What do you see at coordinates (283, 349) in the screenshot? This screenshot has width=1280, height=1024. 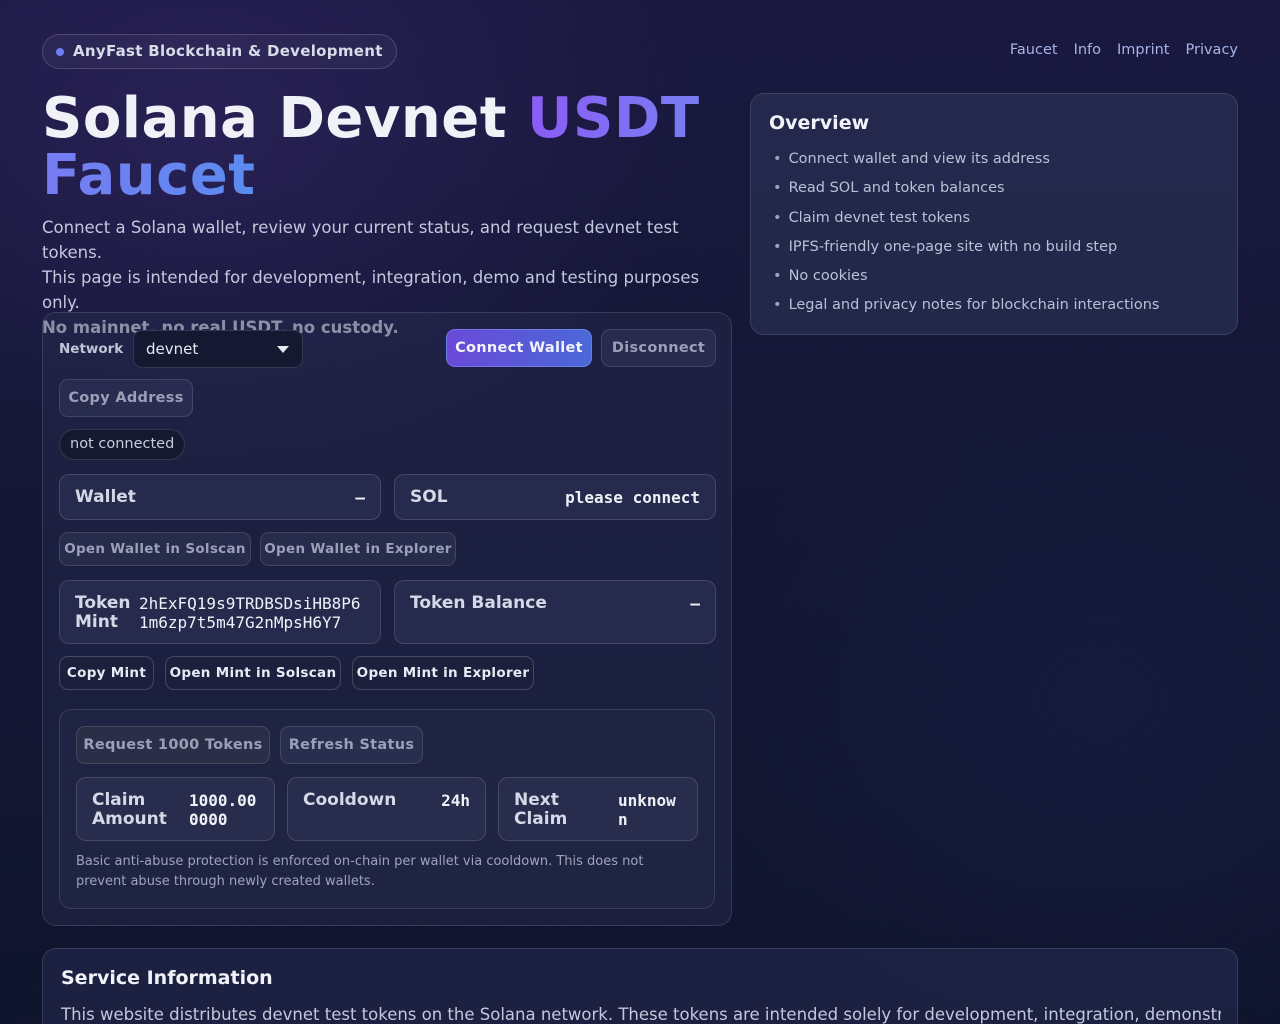 I see `chevron-down-icon` at bounding box center [283, 349].